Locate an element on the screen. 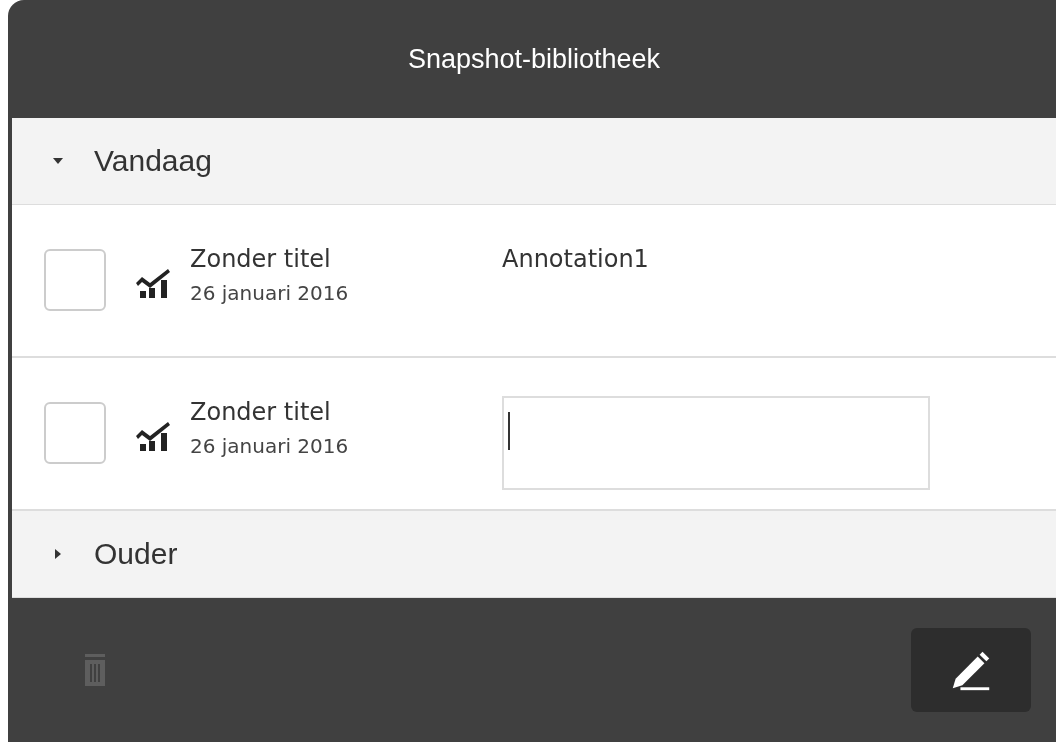  annotation-field is located at coordinates (716, 443).